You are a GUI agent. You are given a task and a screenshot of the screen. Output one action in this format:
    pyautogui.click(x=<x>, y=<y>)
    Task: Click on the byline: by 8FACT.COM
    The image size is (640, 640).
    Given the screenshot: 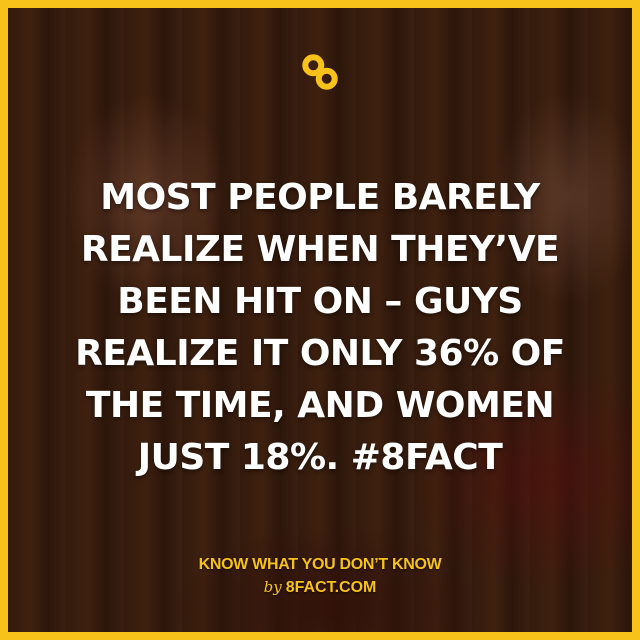 What is the action you would take?
    pyautogui.click(x=320, y=587)
    